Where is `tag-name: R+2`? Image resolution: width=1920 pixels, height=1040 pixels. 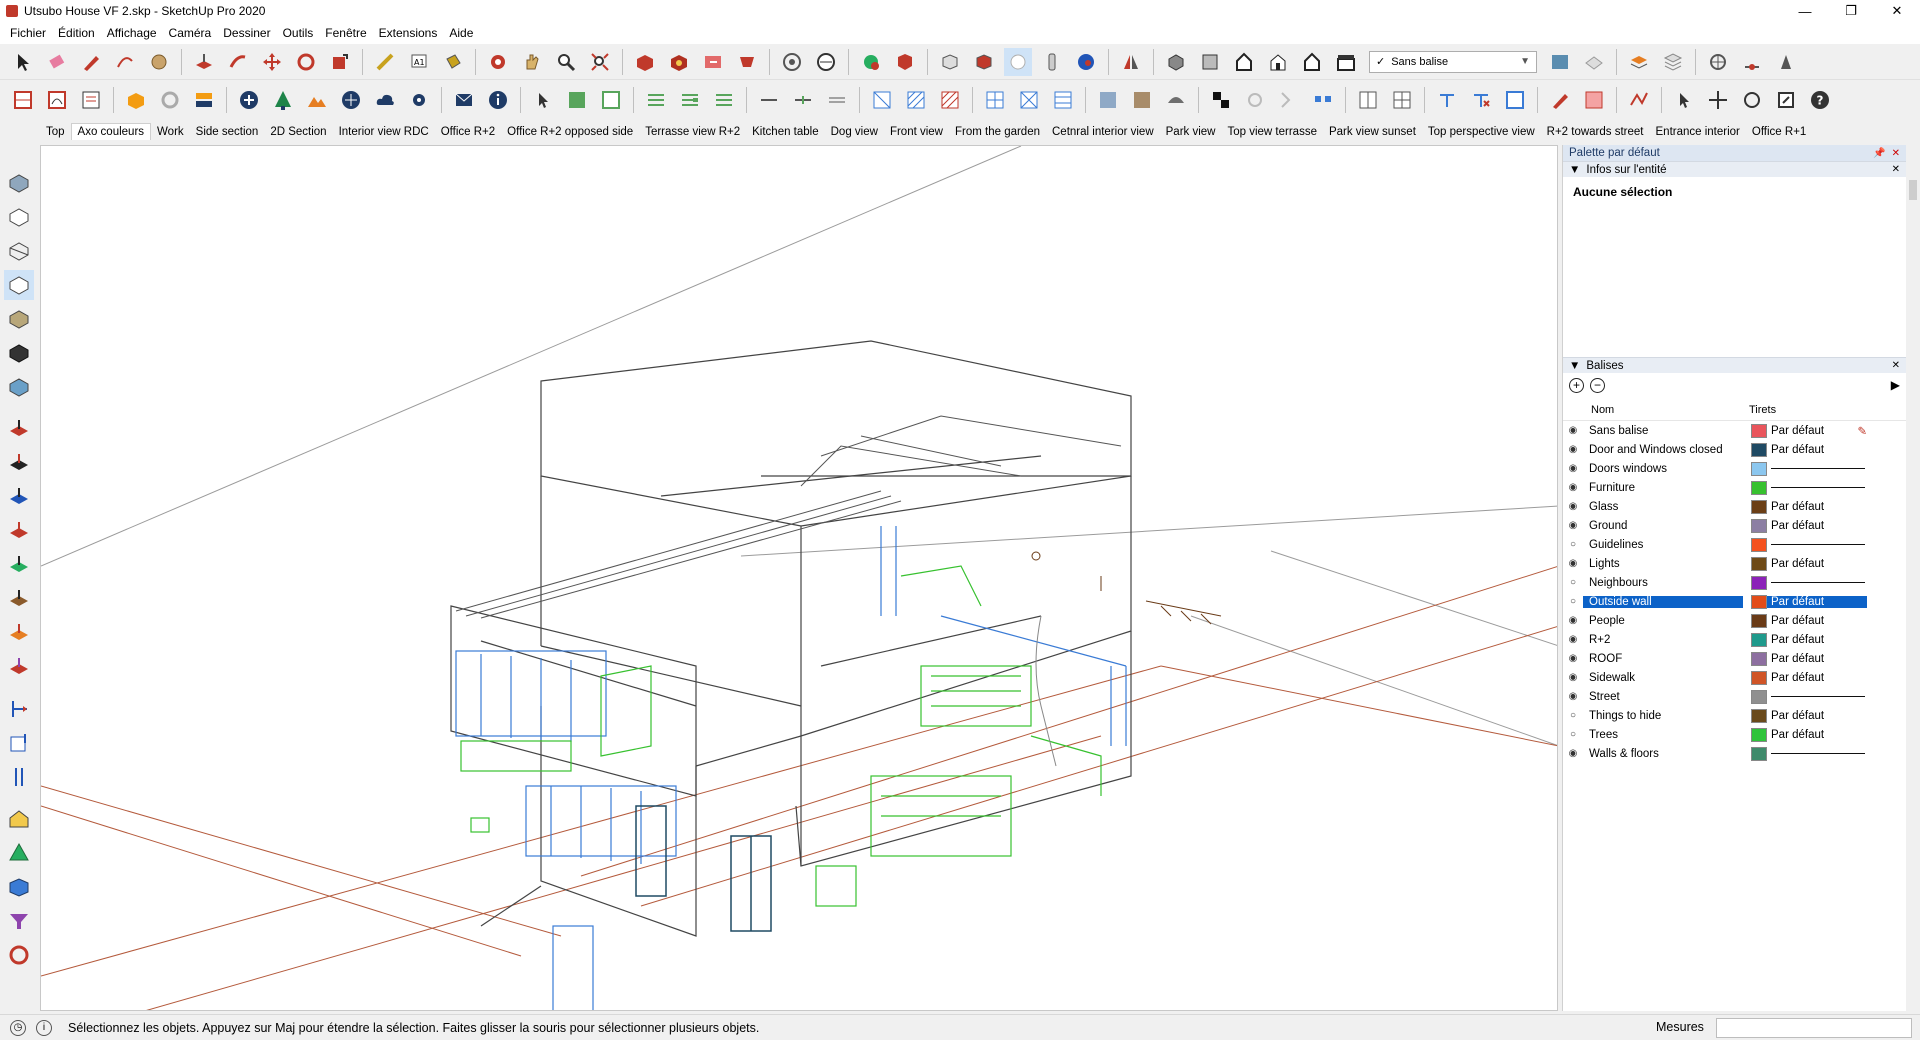 tag-name: R+2 is located at coordinates (1663, 640).